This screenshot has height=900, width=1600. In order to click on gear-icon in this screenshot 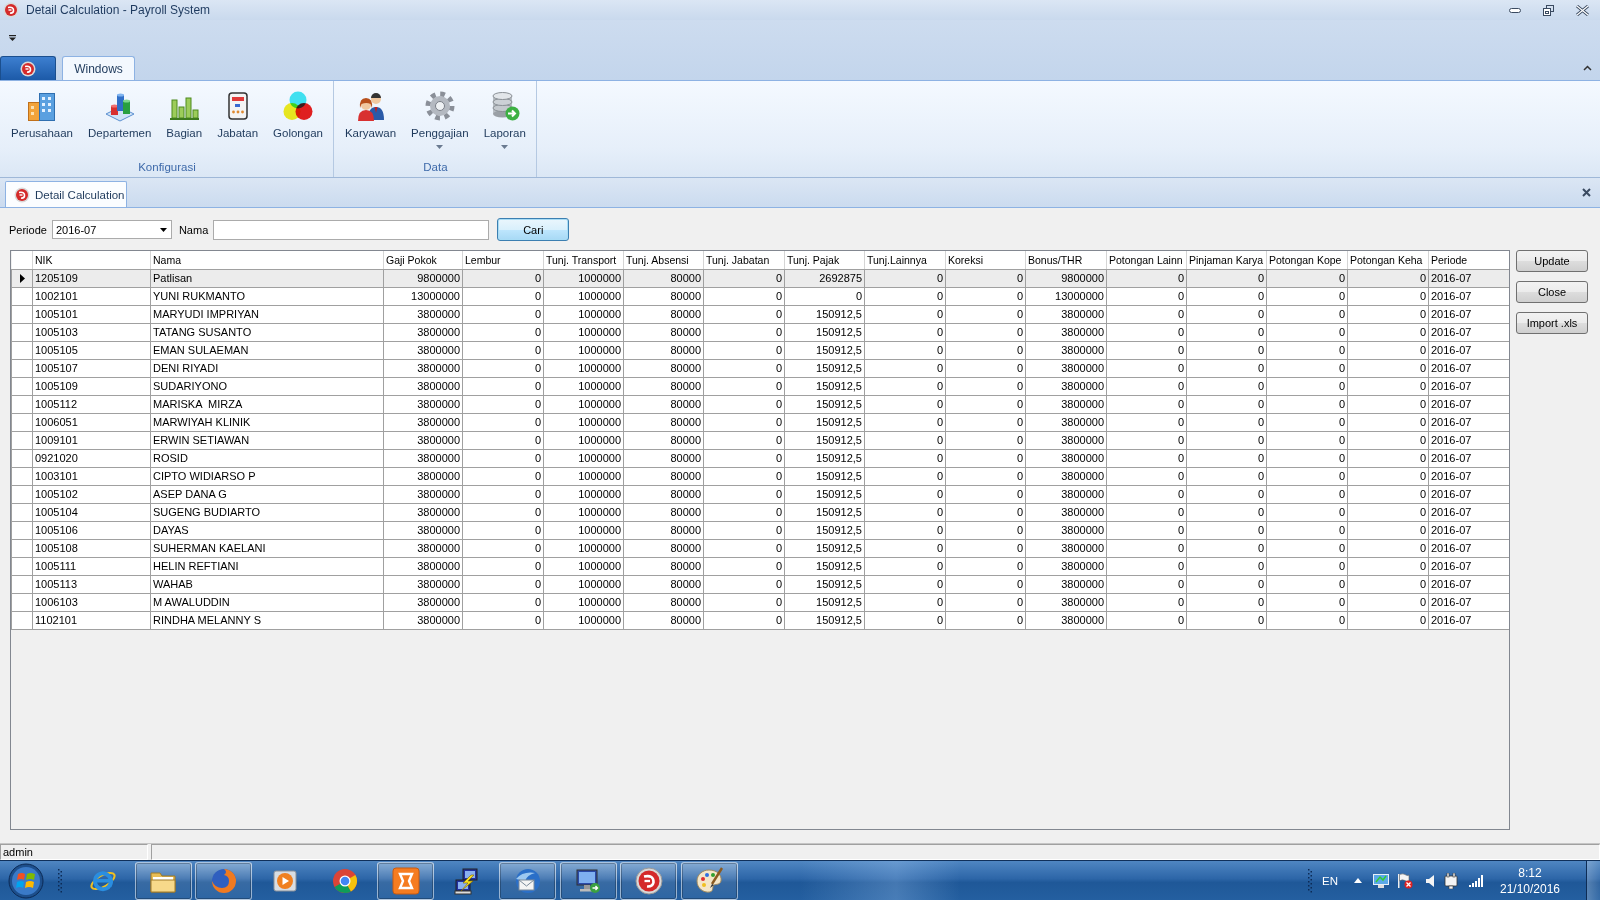, I will do `click(439, 106)`.